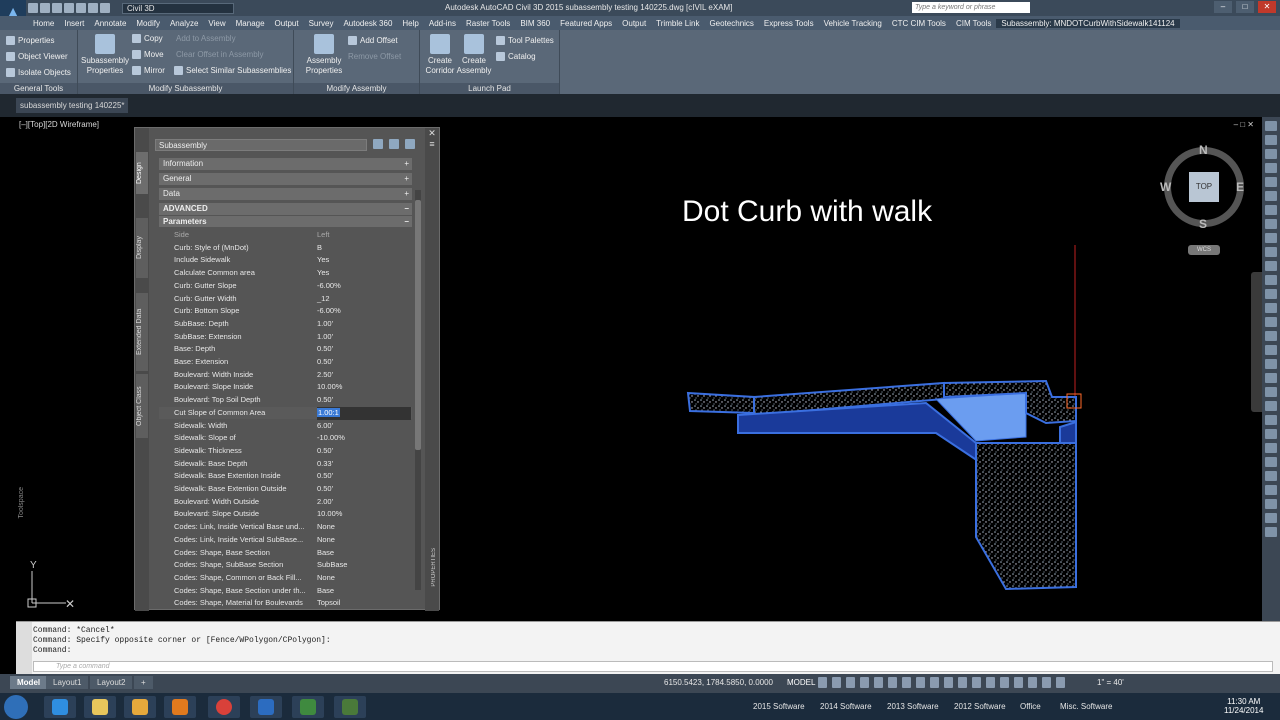 This screenshot has height=720, width=1280. I want to click on subassembly-properties-button: Subassembly Properties, so click(105, 55).